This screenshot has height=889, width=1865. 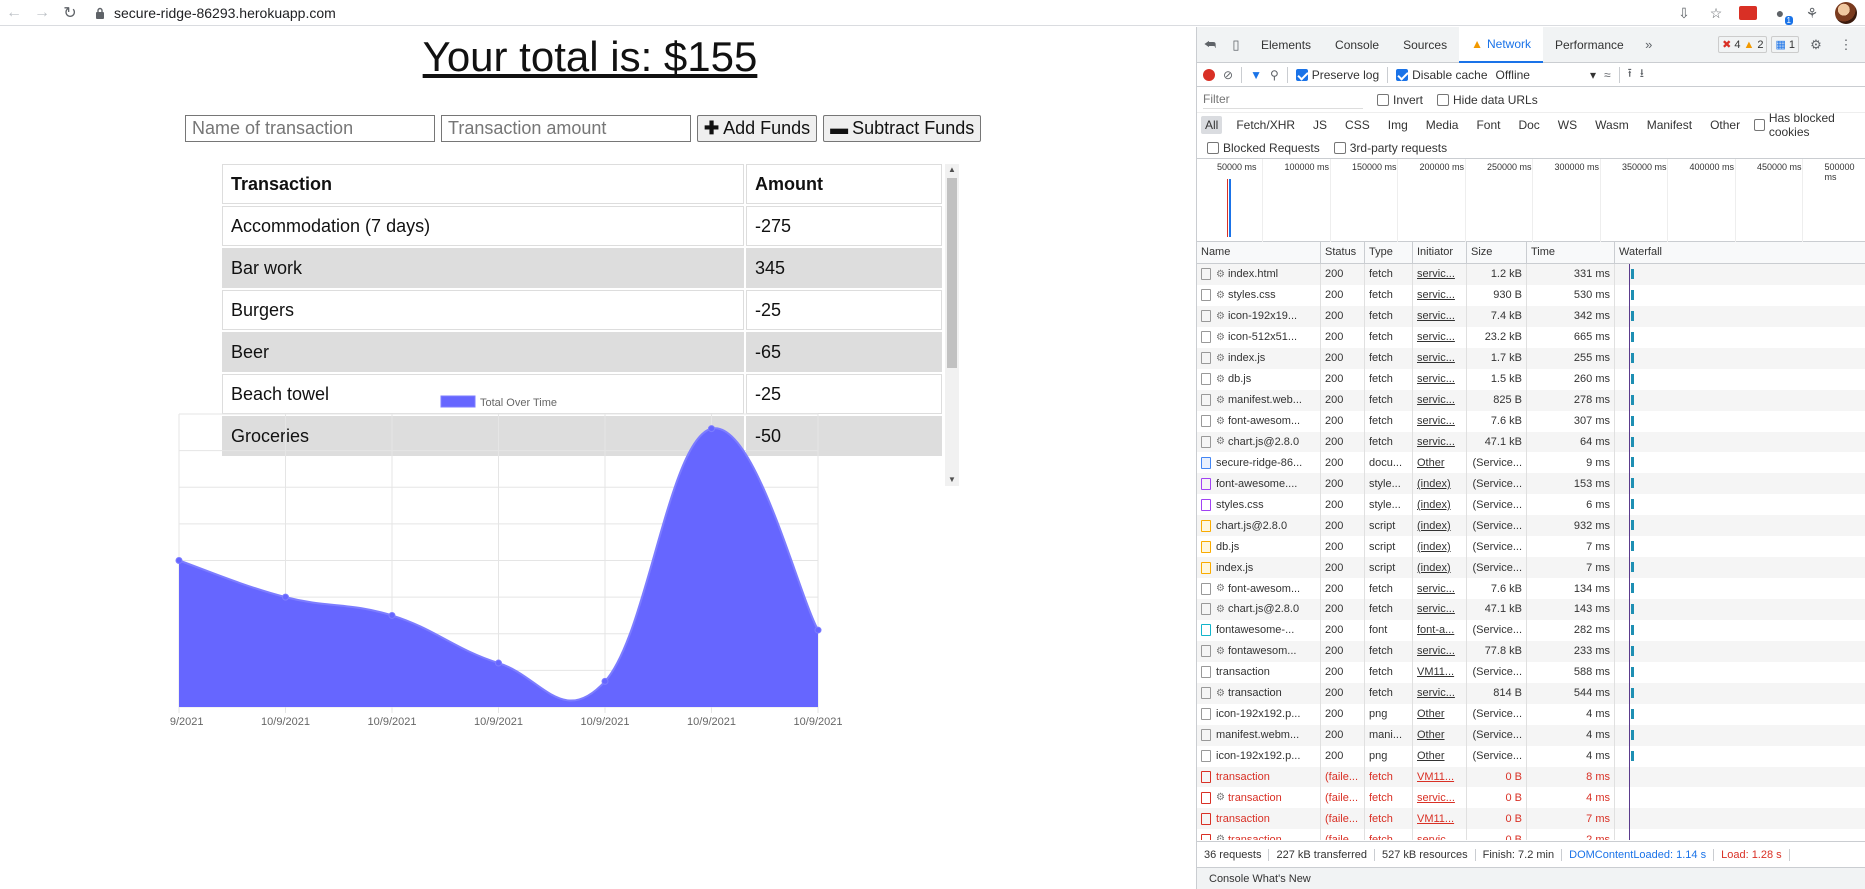 What do you see at coordinates (1442, 75) in the screenshot?
I see `disable-cache-checkbox: Disable cache` at bounding box center [1442, 75].